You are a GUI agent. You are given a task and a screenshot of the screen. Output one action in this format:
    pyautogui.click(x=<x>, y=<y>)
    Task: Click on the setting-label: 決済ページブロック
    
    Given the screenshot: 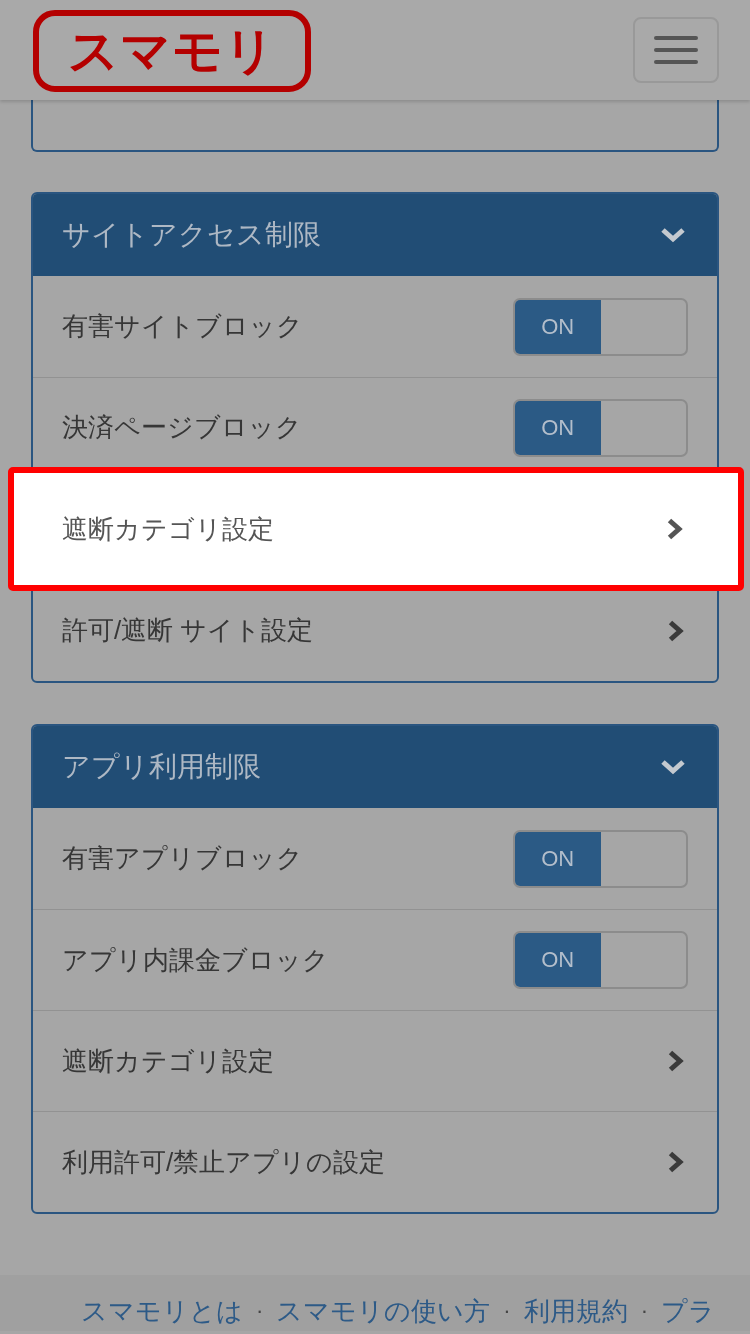 What is the action you would take?
    pyautogui.click(x=182, y=427)
    